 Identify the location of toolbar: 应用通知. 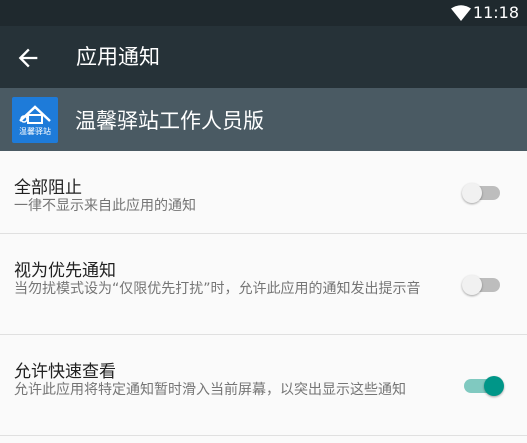
(263, 57).